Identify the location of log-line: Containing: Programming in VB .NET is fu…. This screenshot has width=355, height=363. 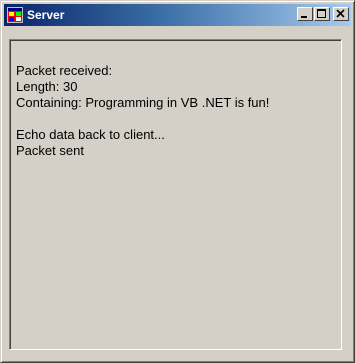
(143, 102).